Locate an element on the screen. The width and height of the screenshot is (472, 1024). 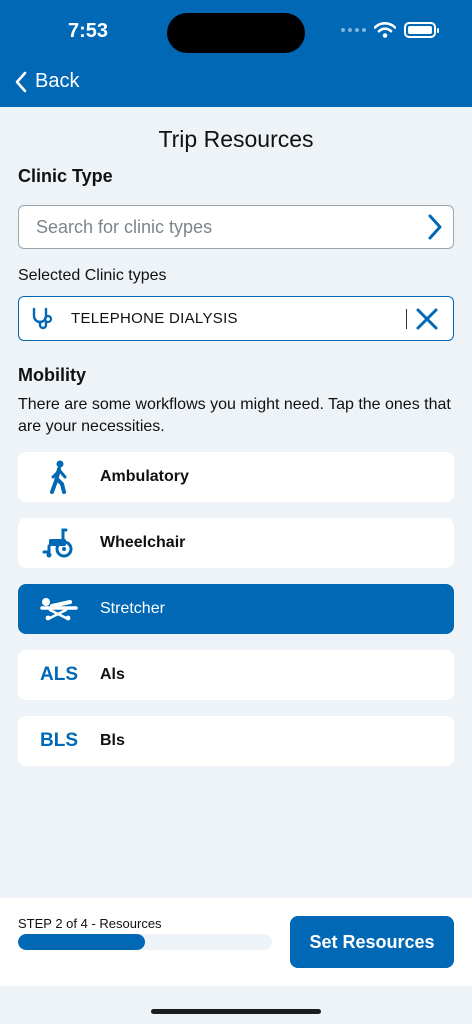
step-label: STEP 2 of 4 - Resources is located at coordinates (90, 923).